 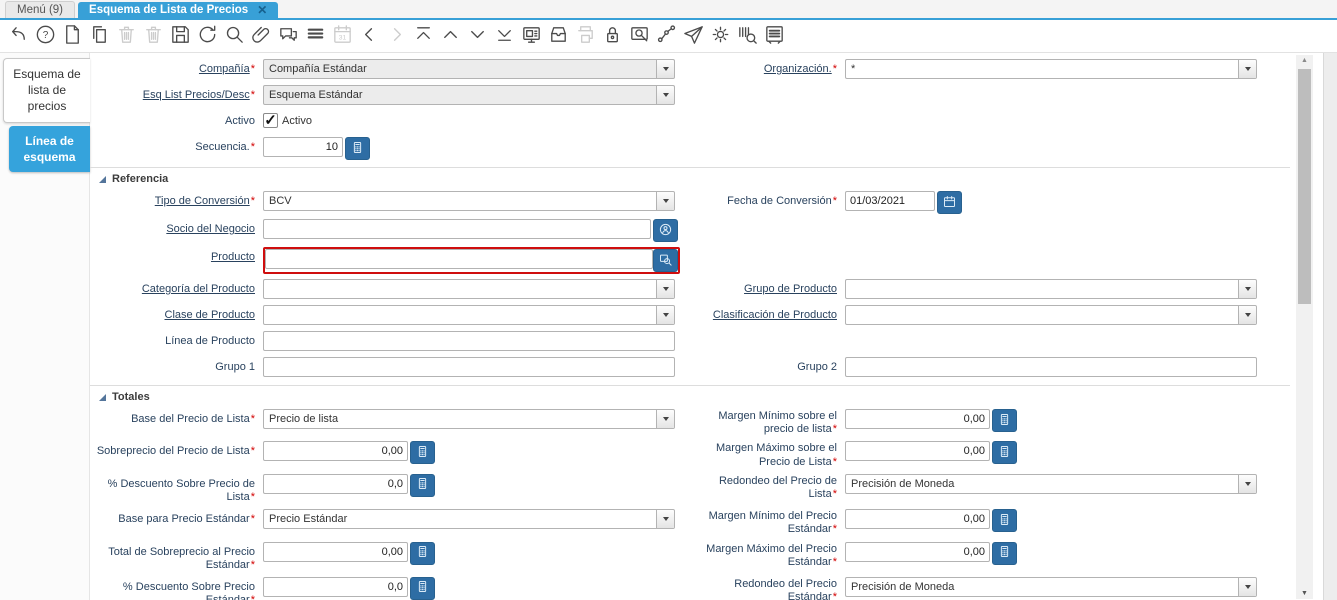 What do you see at coordinates (558, 36) in the screenshot?
I see `archive-button` at bounding box center [558, 36].